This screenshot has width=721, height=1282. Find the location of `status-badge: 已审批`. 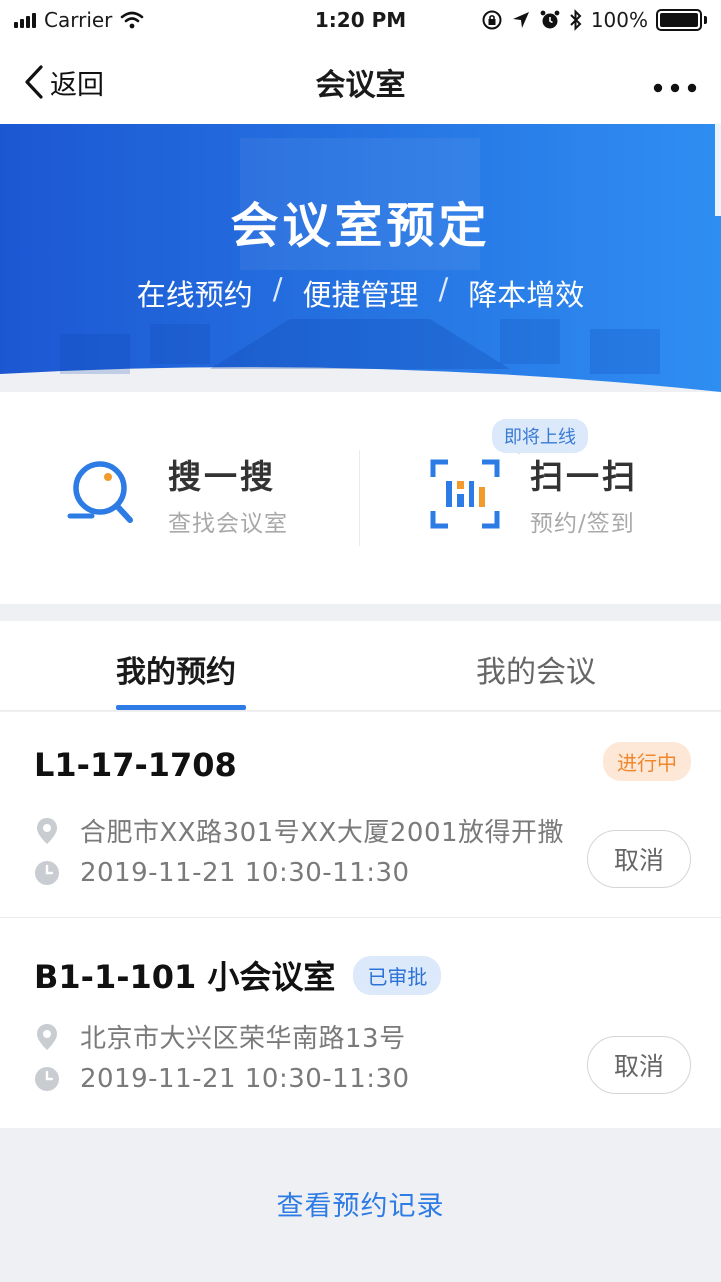

status-badge: 已审批 is located at coordinates (397, 975).